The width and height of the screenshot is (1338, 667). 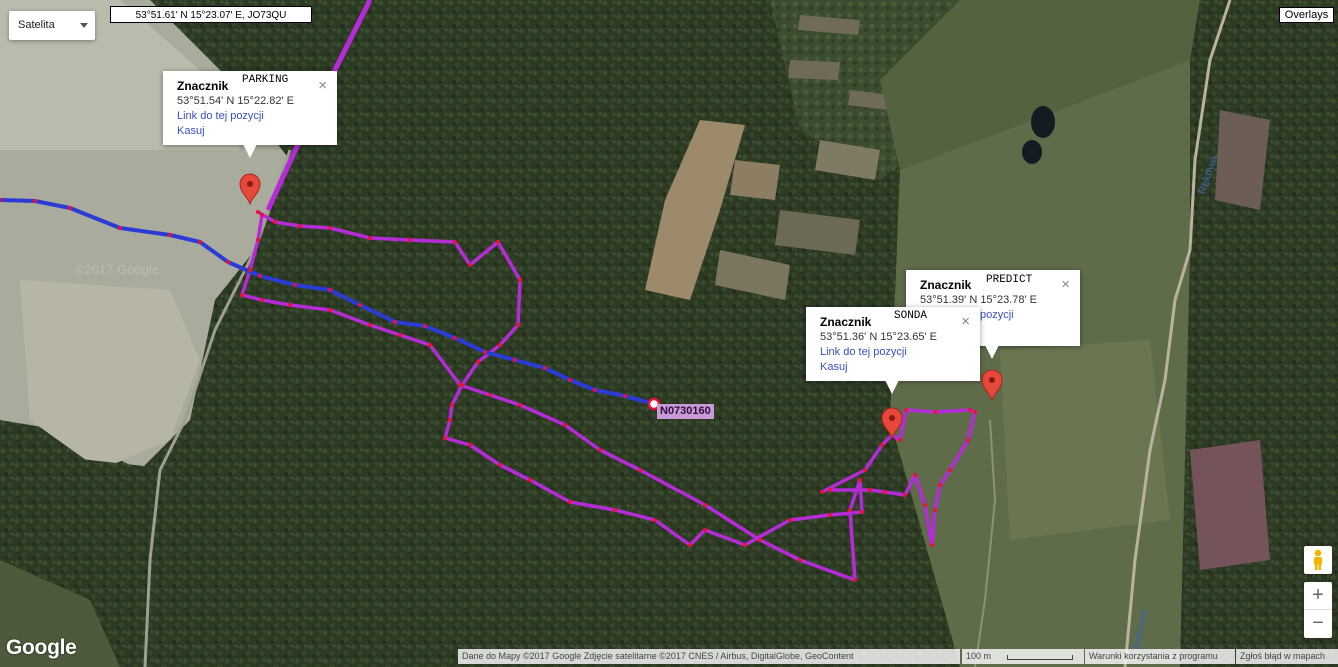 I want to click on map-type-value: Satelita, so click(x=36, y=25).